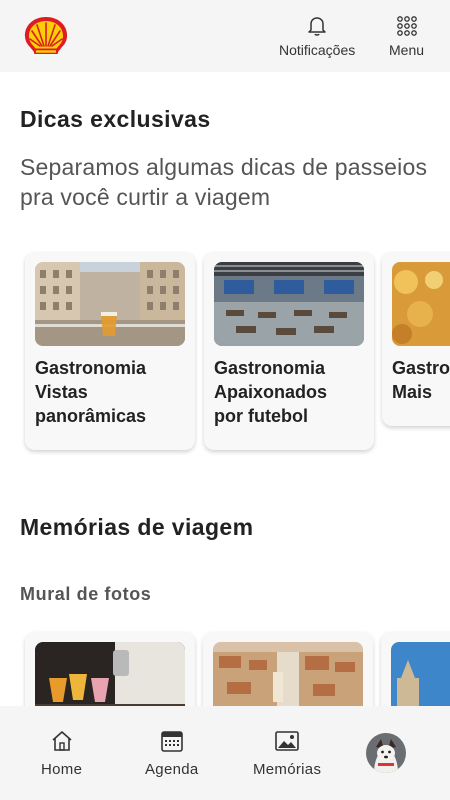  I want to click on photo-wall-carousel, so click(225, 668).